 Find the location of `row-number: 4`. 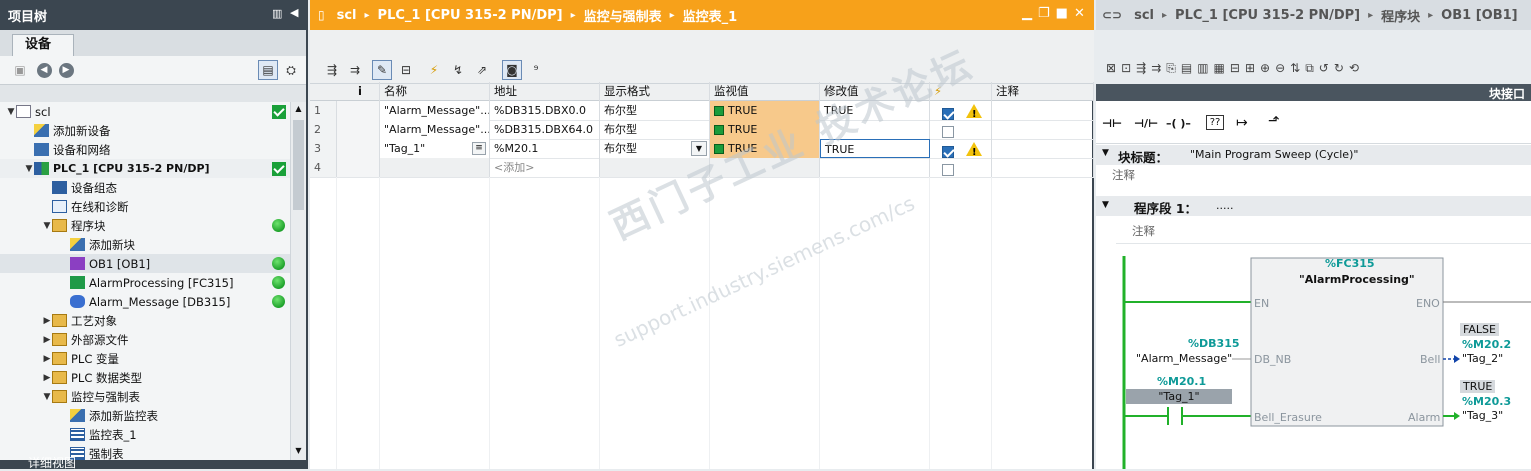

row-number: 4 is located at coordinates (323, 167).